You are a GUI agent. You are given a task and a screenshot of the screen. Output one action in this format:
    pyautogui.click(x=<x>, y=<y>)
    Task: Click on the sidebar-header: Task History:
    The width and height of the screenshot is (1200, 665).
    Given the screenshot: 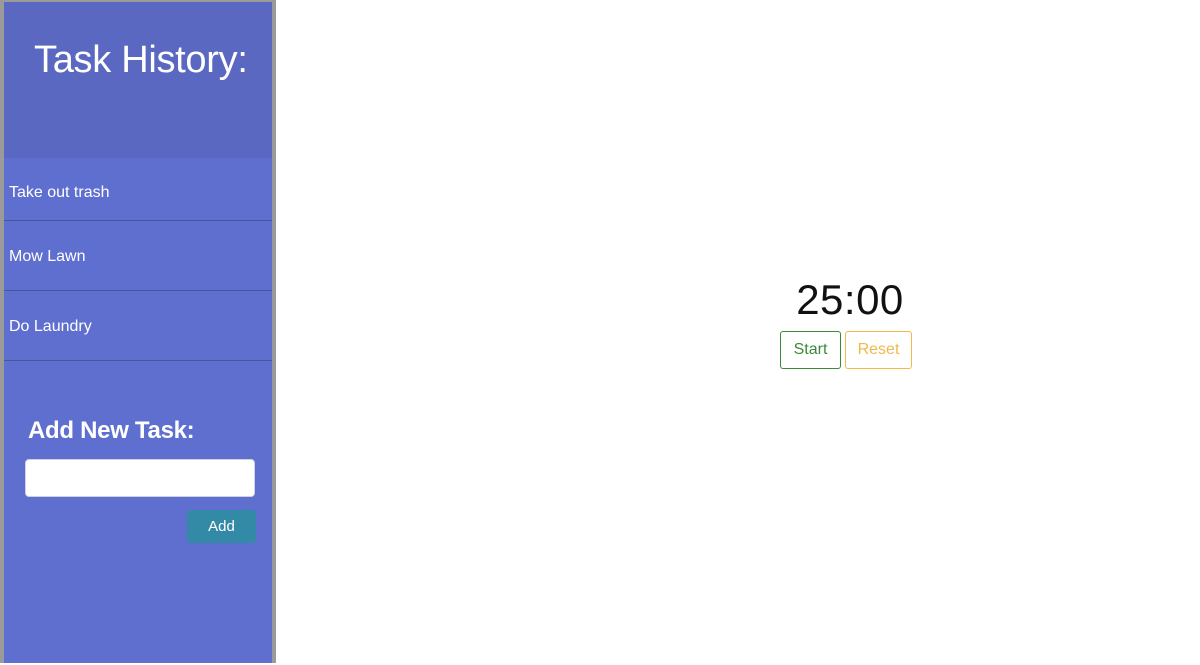 What is the action you would take?
    pyautogui.click(x=138, y=80)
    